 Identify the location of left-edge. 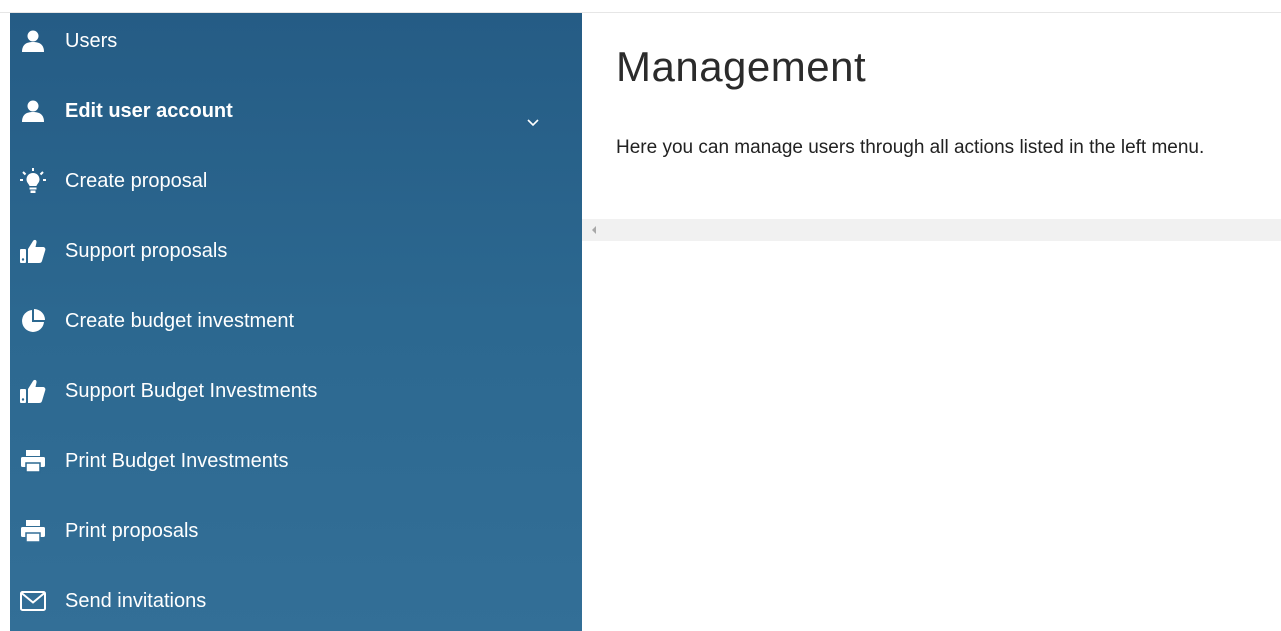
(5, 322).